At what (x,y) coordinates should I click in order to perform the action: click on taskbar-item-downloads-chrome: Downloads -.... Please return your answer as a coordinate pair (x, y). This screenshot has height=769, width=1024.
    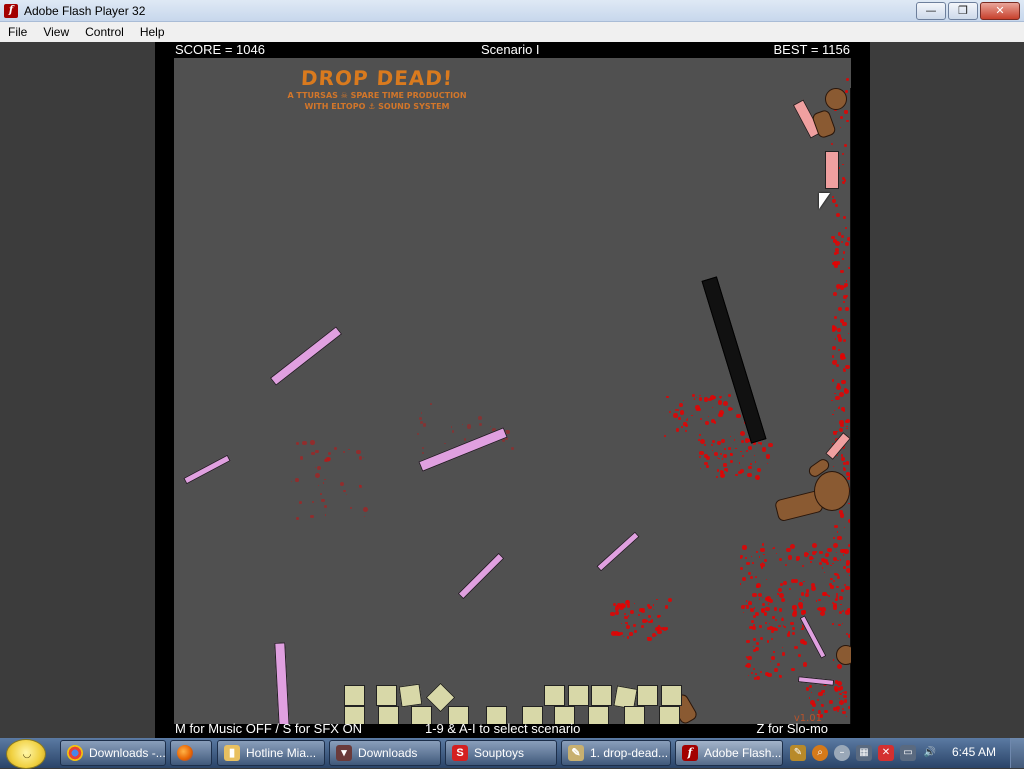
    Looking at the image, I should click on (113, 753).